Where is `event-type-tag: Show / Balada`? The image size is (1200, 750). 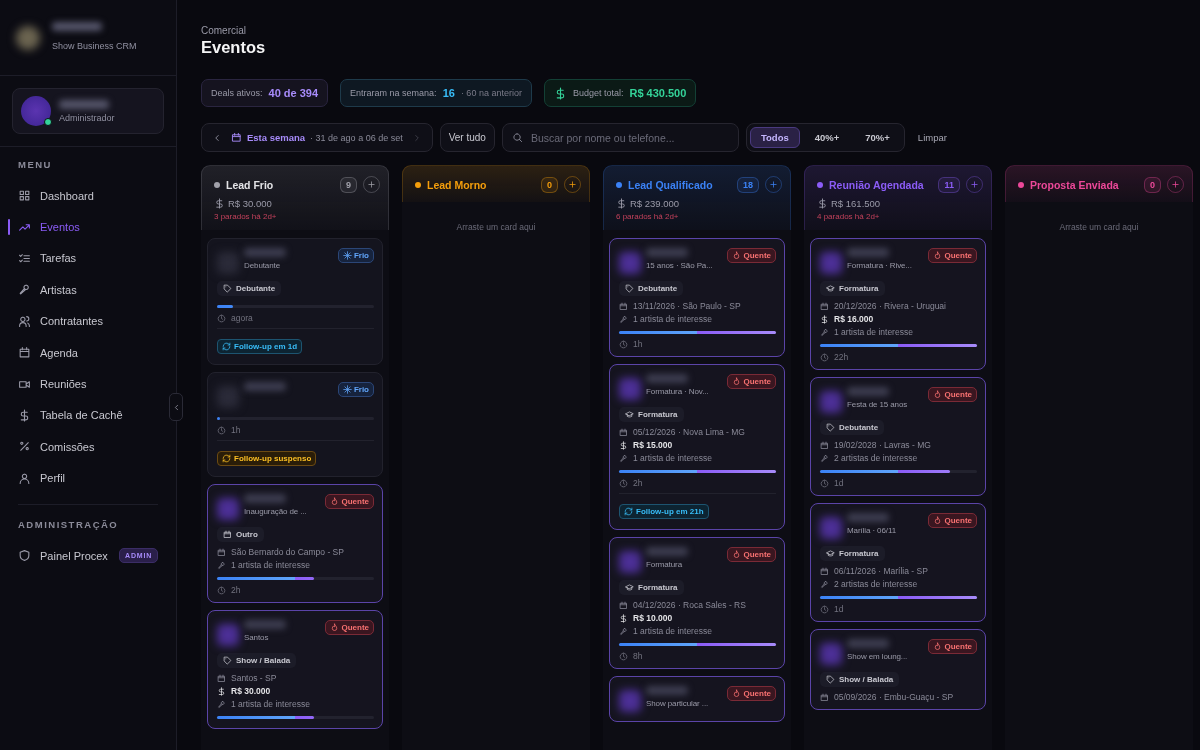 event-type-tag: Show / Balada is located at coordinates (257, 660).